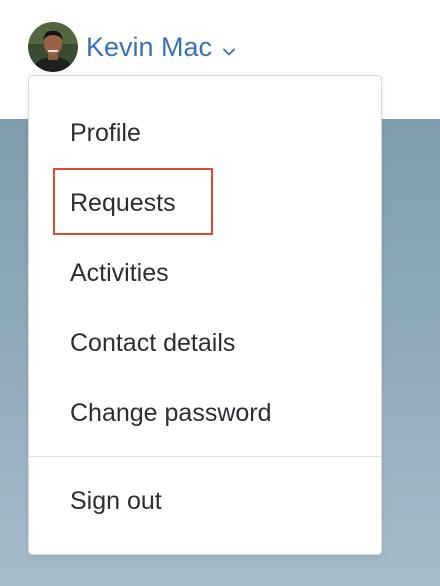 Image resolution: width=440 pixels, height=586 pixels. Describe the element at coordinates (123, 203) in the screenshot. I see `menu-item-requests: Requests` at that location.